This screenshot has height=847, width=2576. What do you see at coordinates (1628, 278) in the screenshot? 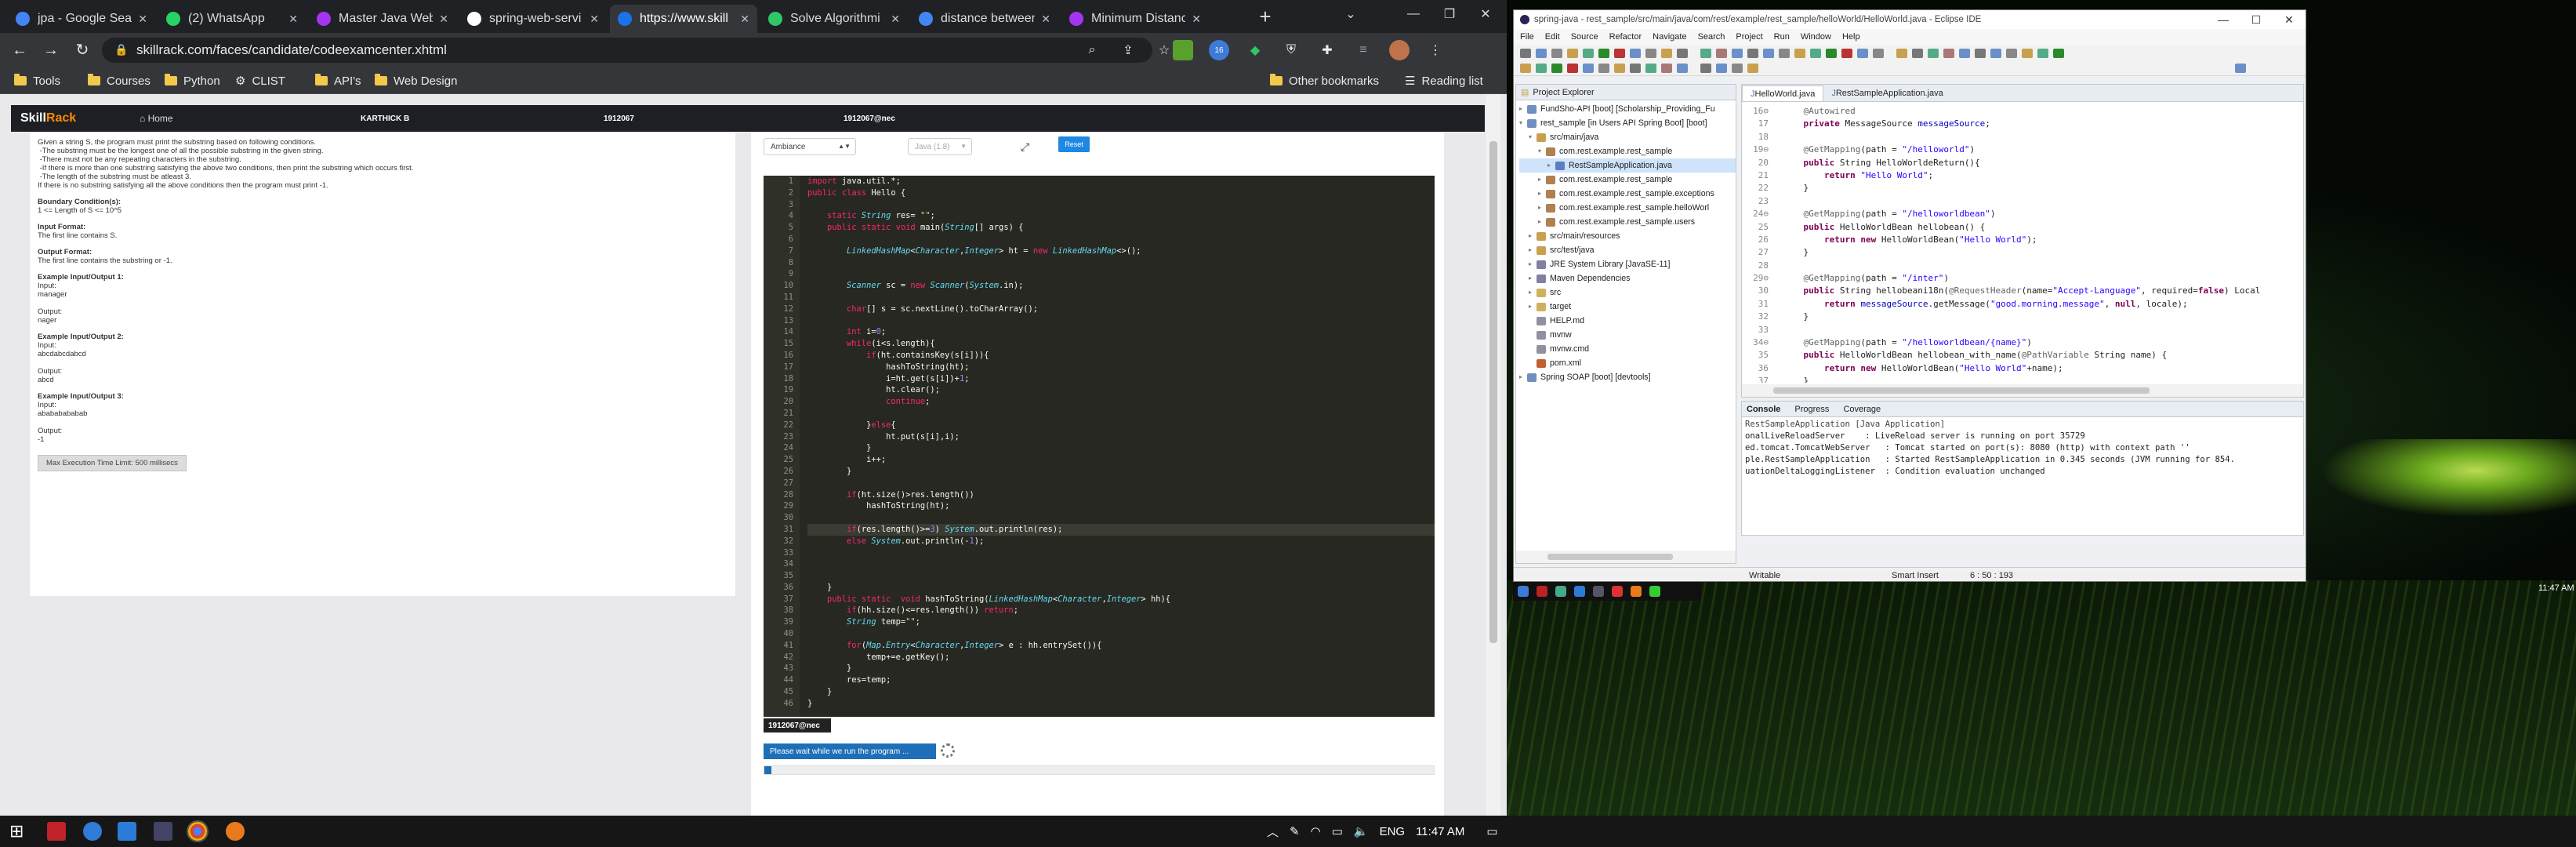
I see `tree-item: ▸ Maven Dependencies` at bounding box center [1628, 278].